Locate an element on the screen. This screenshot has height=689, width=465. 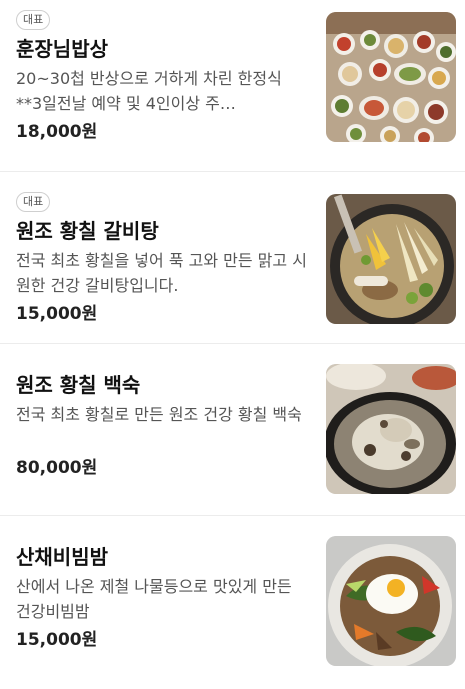
baeksuk-photo is located at coordinates (391, 429).